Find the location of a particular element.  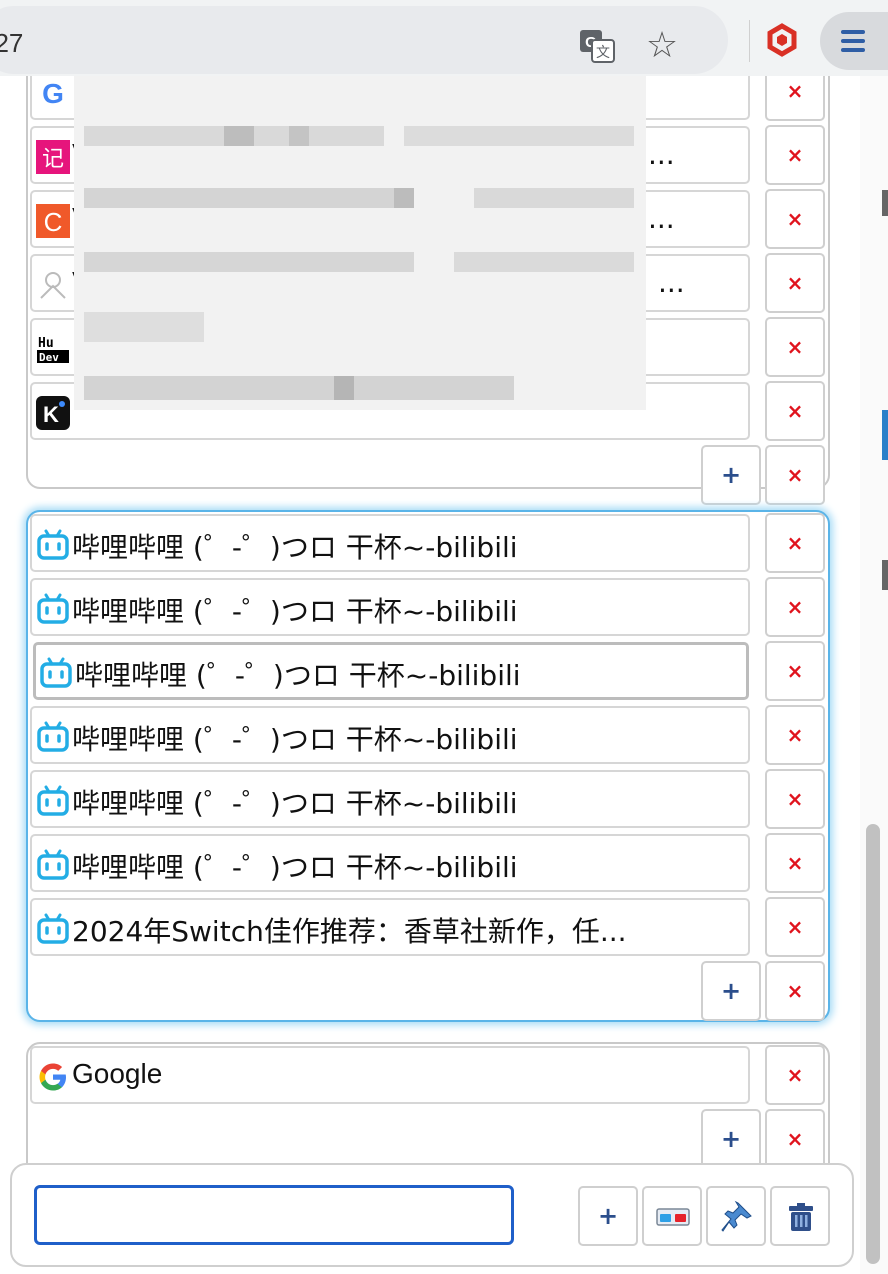

3d-glasses-button is located at coordinates (672, 1216).